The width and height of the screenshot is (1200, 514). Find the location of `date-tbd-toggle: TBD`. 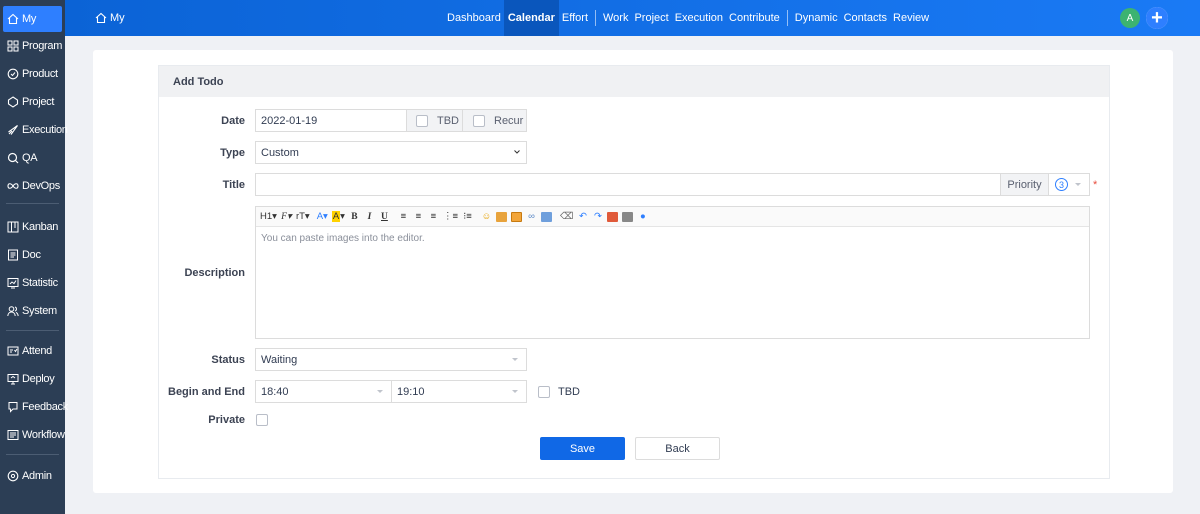

date-tbd-toggle: TBD is located at coordinates (434, 120).